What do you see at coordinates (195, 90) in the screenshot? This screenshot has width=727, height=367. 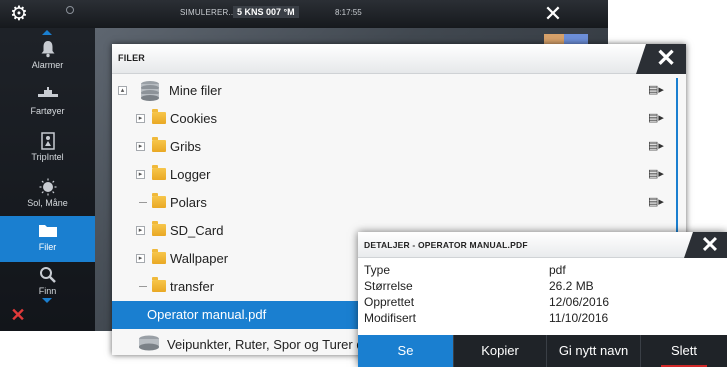 I see `list-item-label: Mine filer` at bounding box center [195, 90].